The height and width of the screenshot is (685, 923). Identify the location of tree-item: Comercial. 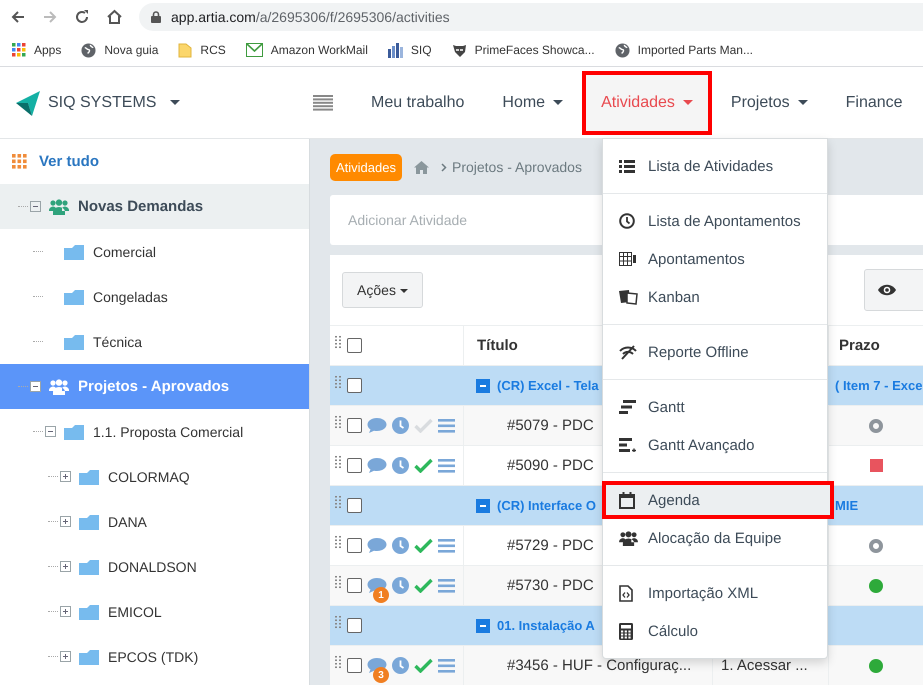
(154, 251).